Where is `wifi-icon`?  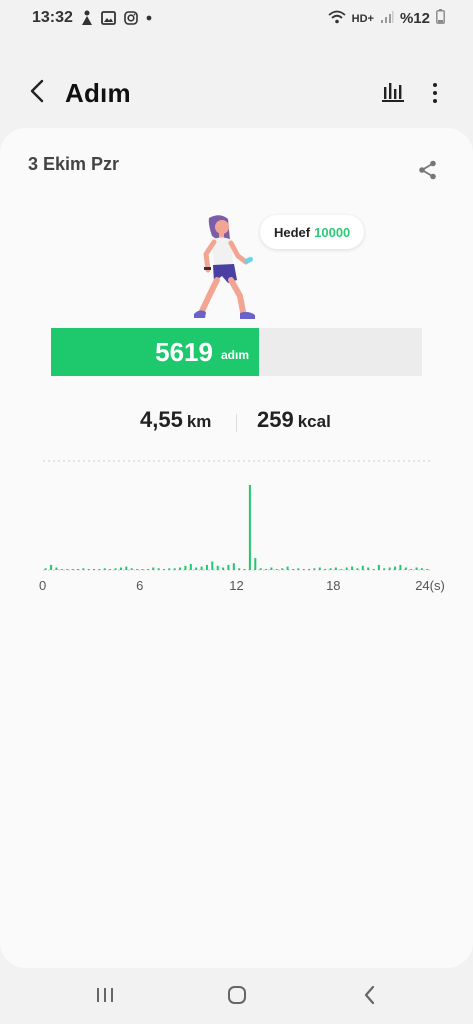
wifi-icon is located at coordinates (337, 19).